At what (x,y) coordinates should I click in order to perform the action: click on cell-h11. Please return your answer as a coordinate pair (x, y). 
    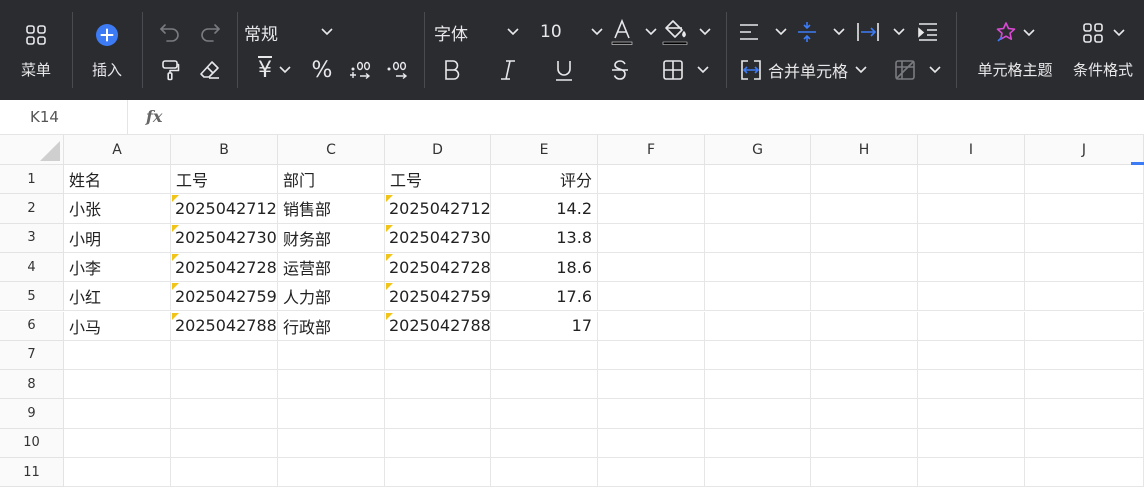
    Looking at the image, I should click on (864, 473).